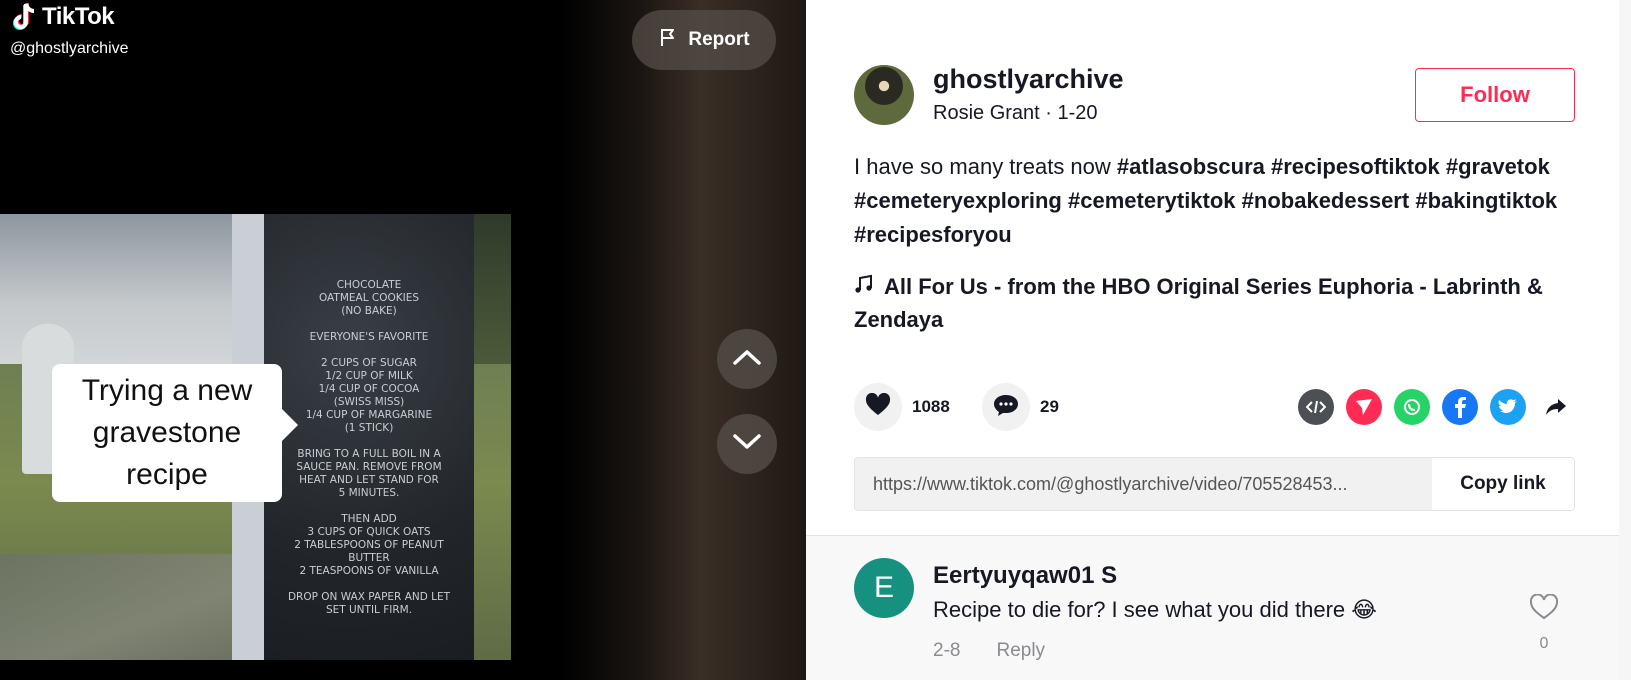  I want to click on video-trees, so click(492, 289).